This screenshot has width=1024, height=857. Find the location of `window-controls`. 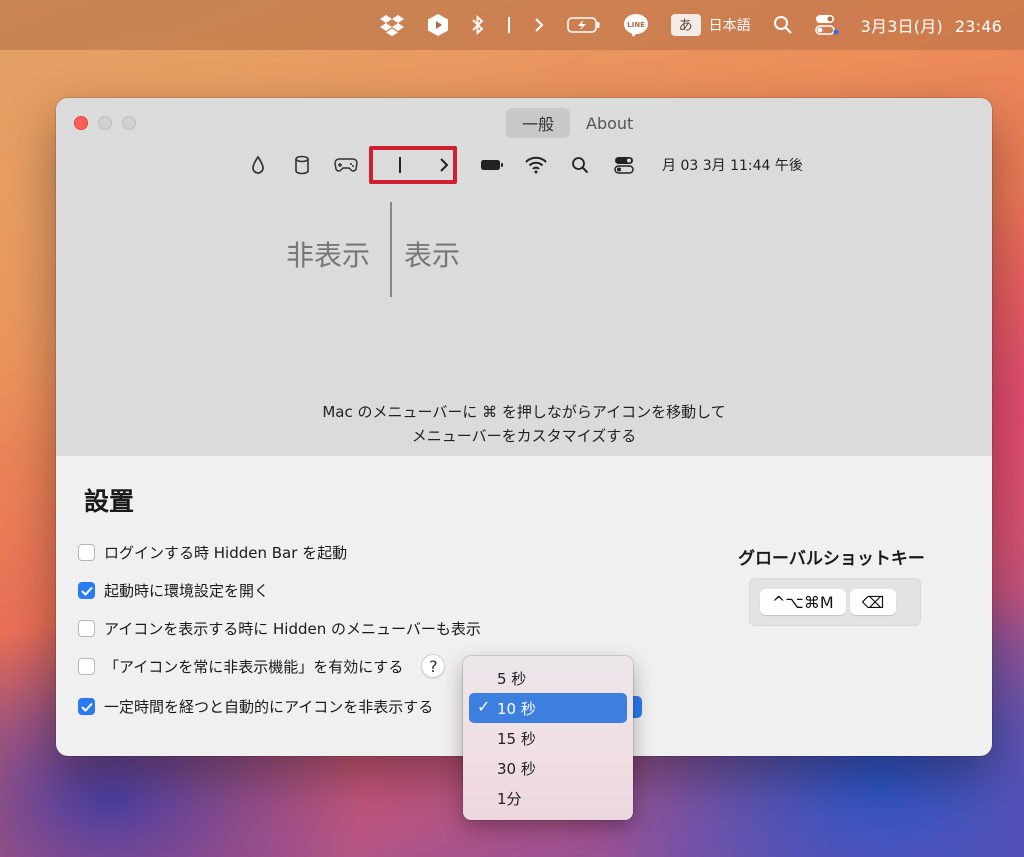

window-controls is located at coordinates (110, 123).